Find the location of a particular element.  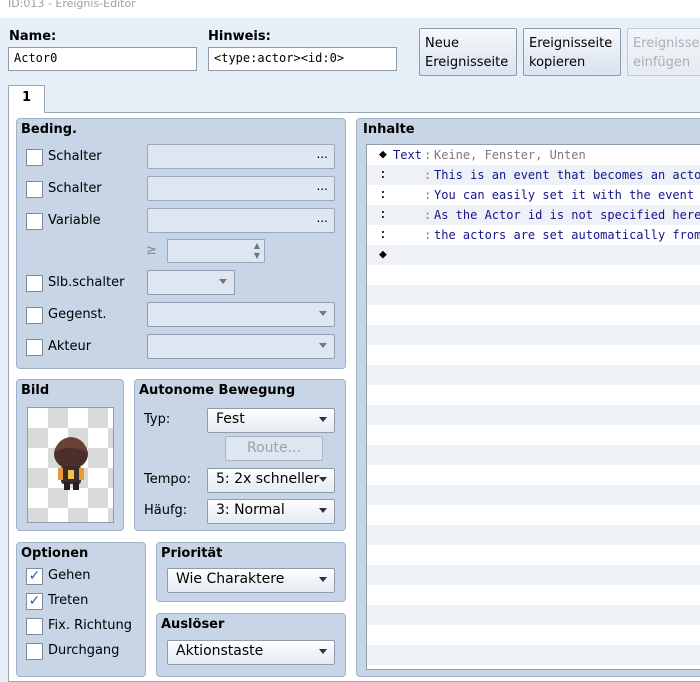

new-page-button: Neue Ereignisseite is located at coordinates (468, 52).